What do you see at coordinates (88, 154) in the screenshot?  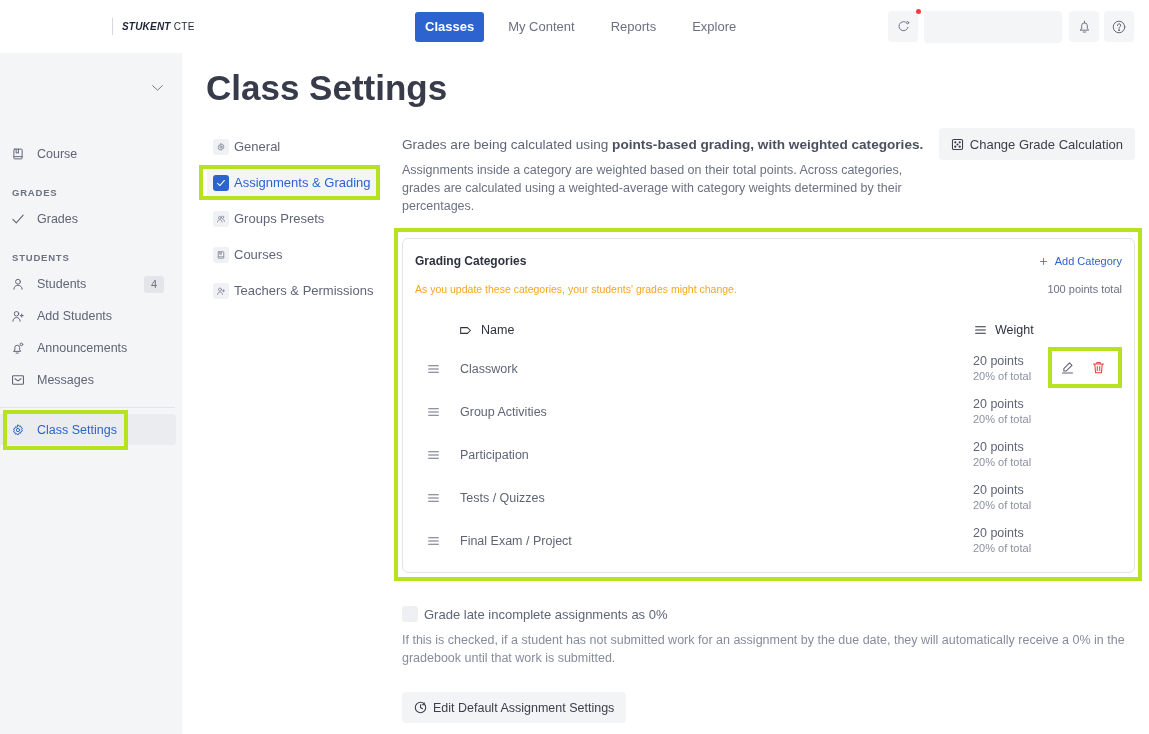 I see `sidebar-item: Course` at bounding box center [88, 154].